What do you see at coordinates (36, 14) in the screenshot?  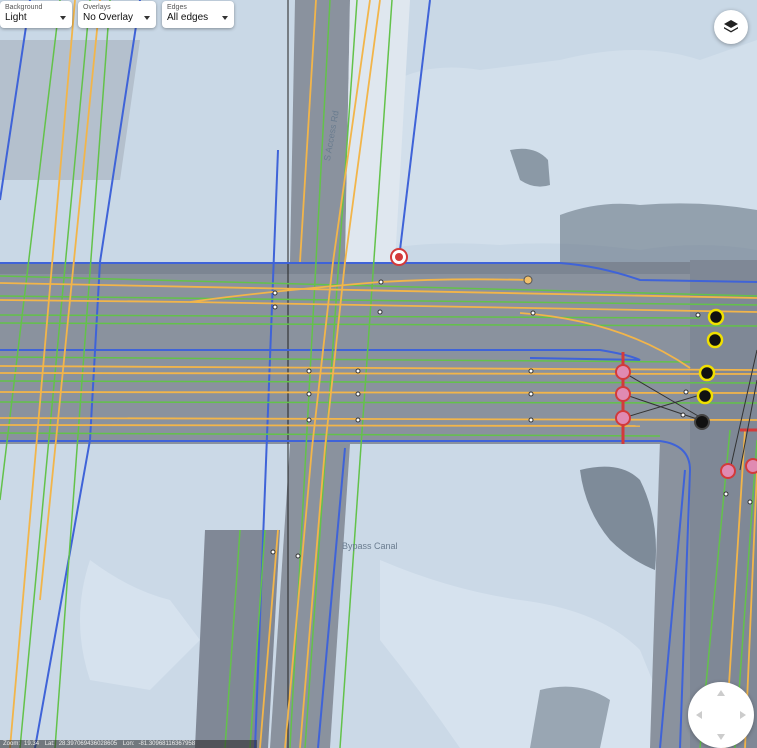 I see `background-select: Background Light` at bounding box center [36, 14].